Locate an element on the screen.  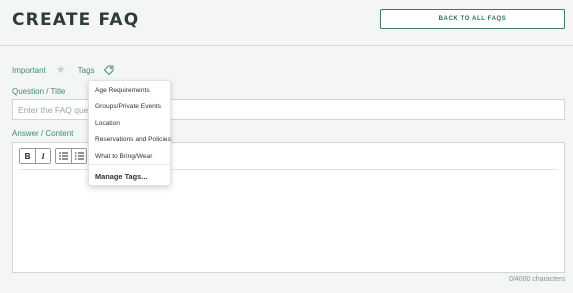
tag-option-groups-private-events: Groups/Private Events is located at coordinates (128, 106).